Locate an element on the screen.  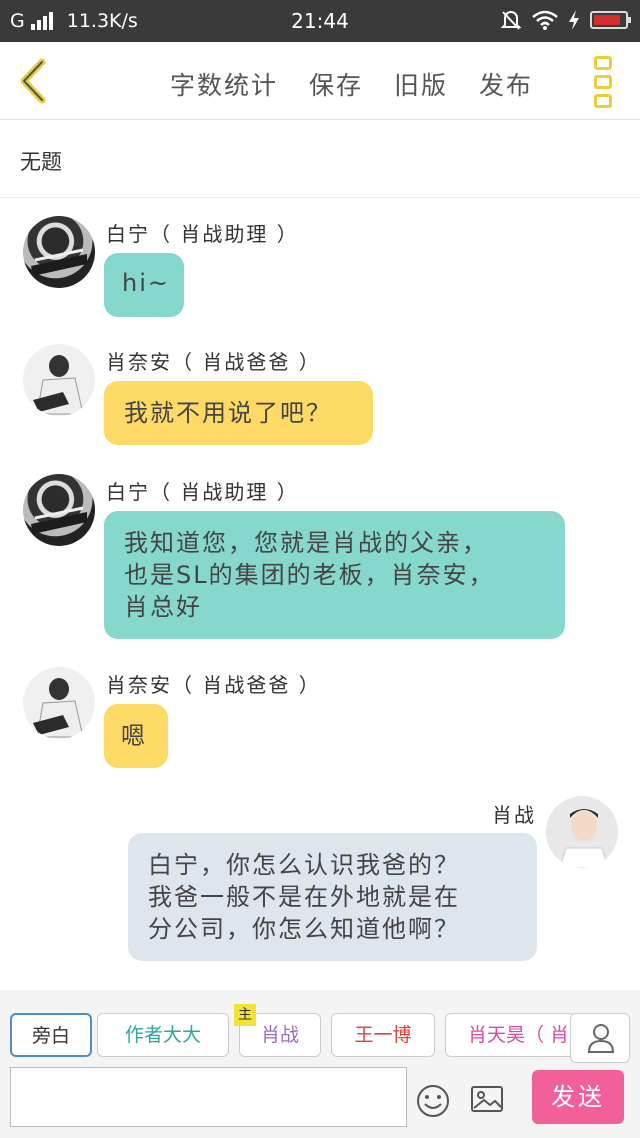
message-bubble: 我知道您，您就是肖战的父亲， 也是SL的集团的老板，肖奈安， 肖总好 is located at coordinates (334, 575).